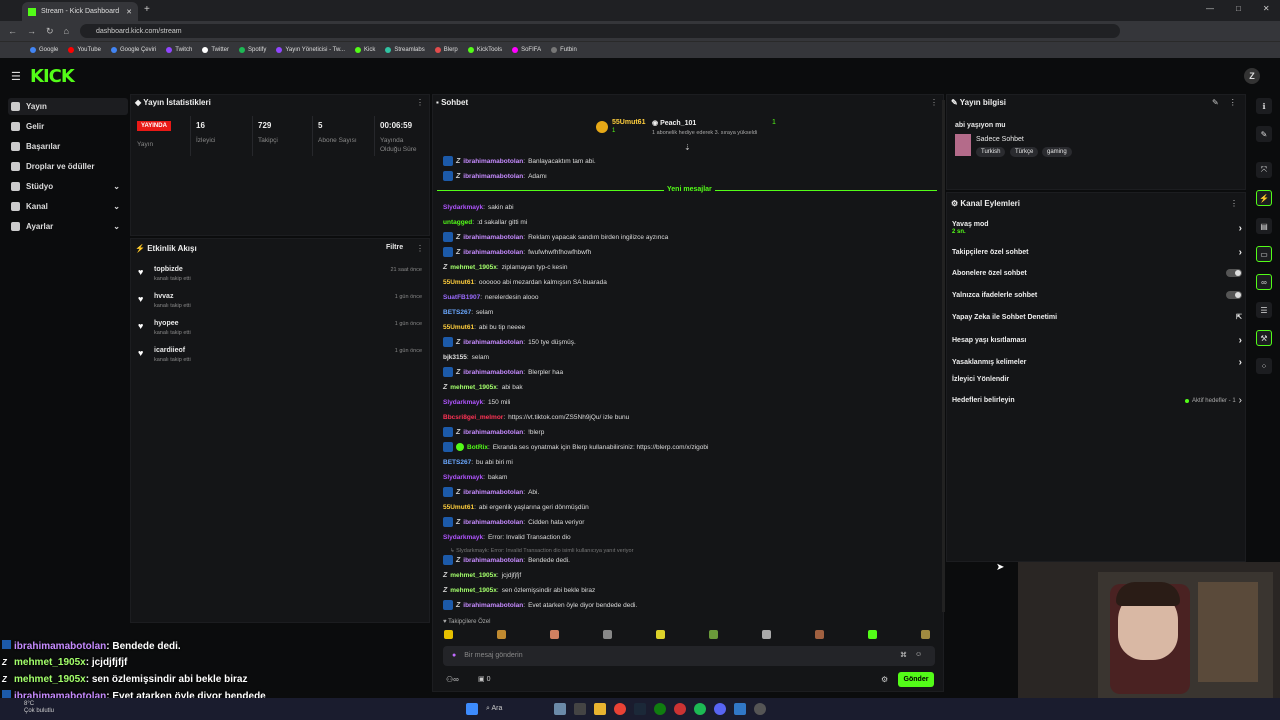 The height and width of the screenshot is (720, 1280). Describe the element at coordinates (1264, 310) in the screenshot. I see `list-icon: ☰` at that location.